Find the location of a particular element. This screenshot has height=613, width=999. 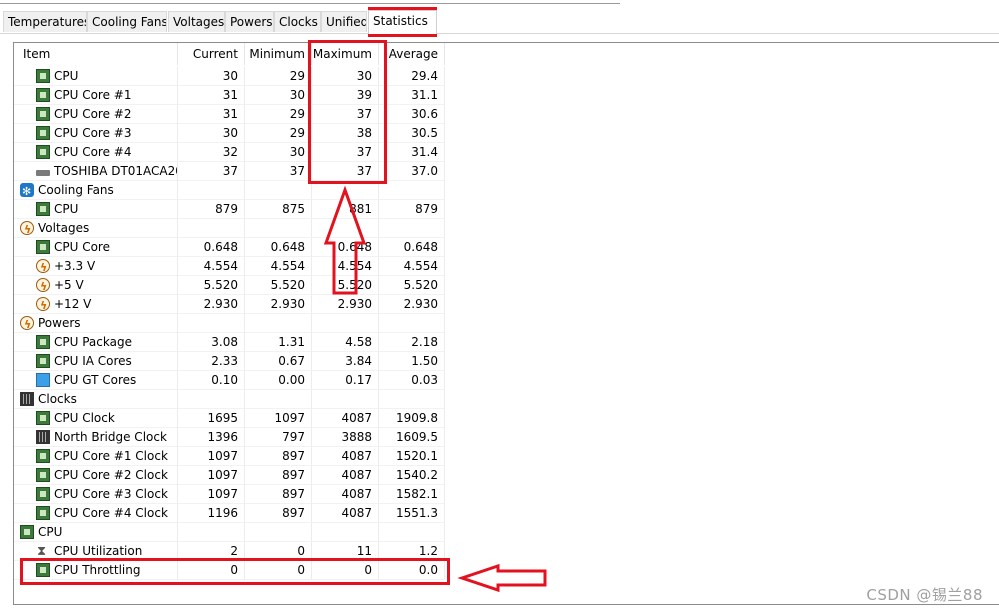

column-header-minimum: Minimum is located at coordinates (278, 54).